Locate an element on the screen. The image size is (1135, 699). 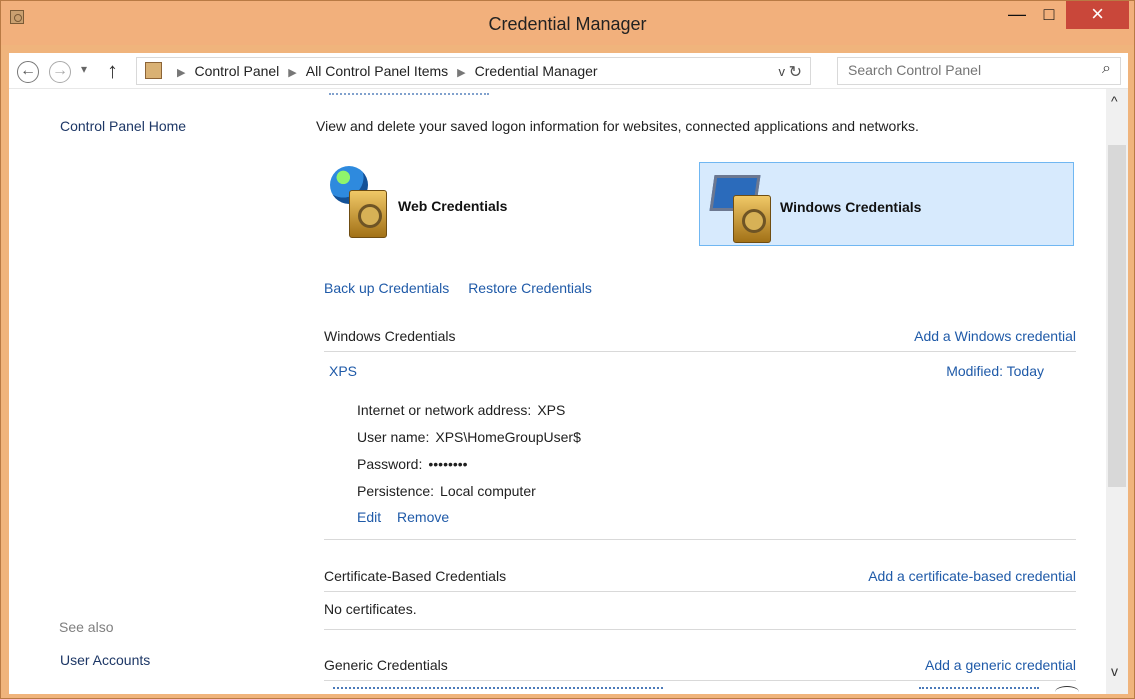
address-dropdown-icon: v is located at coordinates (782, 71).